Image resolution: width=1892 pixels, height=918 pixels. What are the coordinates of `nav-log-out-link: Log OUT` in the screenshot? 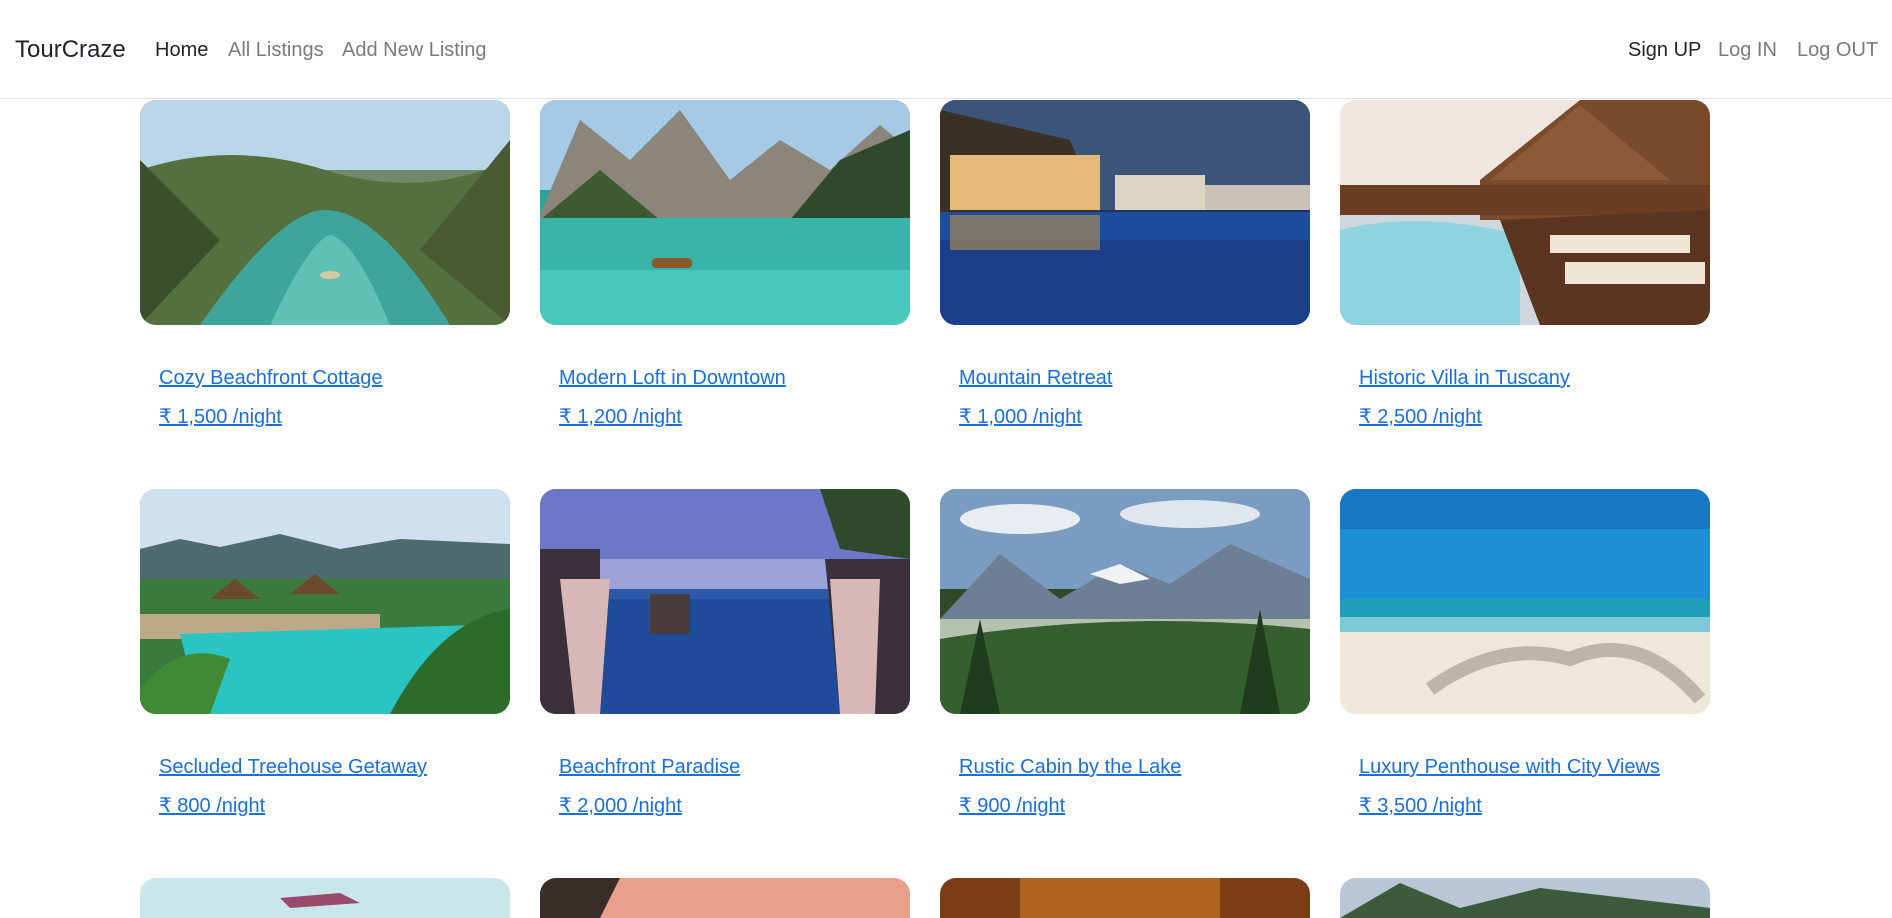 It's located at (1837, 50).